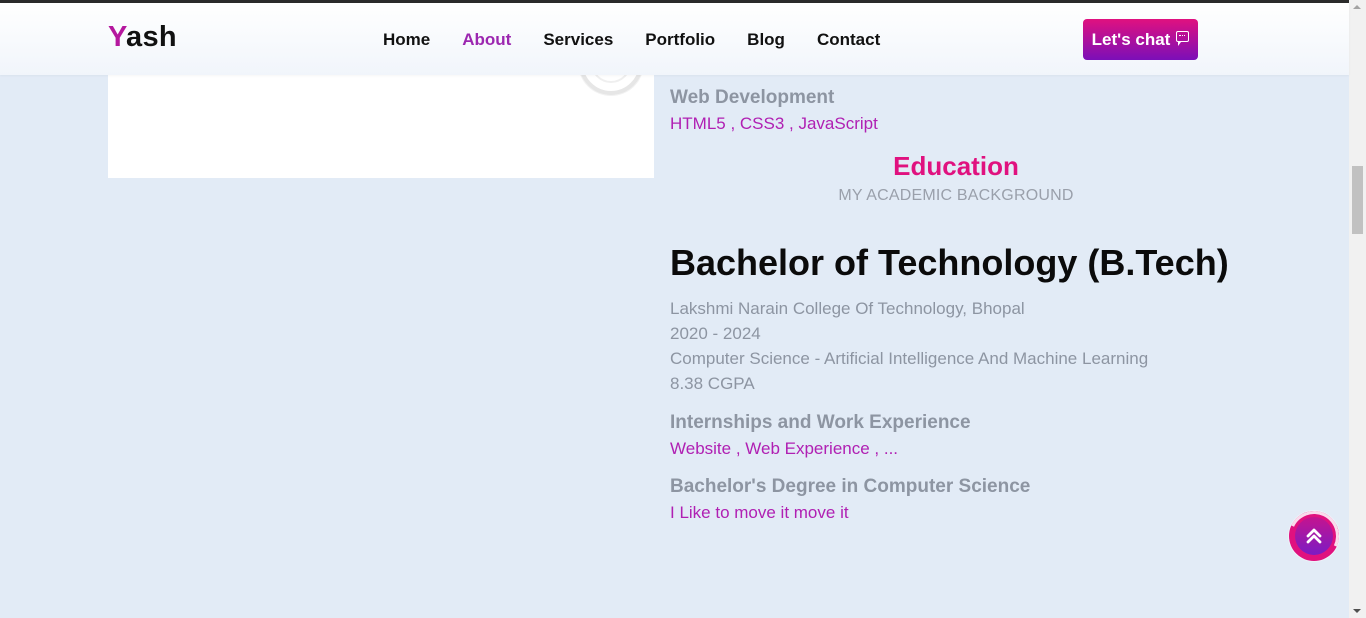 Image resolution: width=1366 pixels, height=618 pixels. Describe the element at coordinates (1183, 38) in the screenshot. I see `chat-bubble-icon` at that location.